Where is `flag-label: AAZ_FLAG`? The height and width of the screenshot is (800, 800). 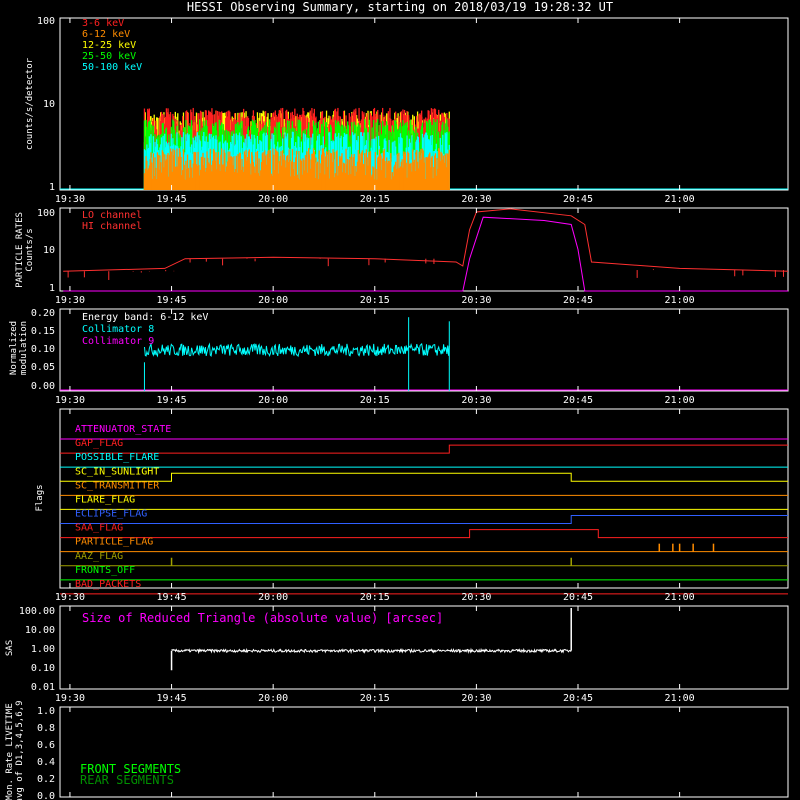
flag-label: AAZ_FLAG is located at coordinates (99, 556).